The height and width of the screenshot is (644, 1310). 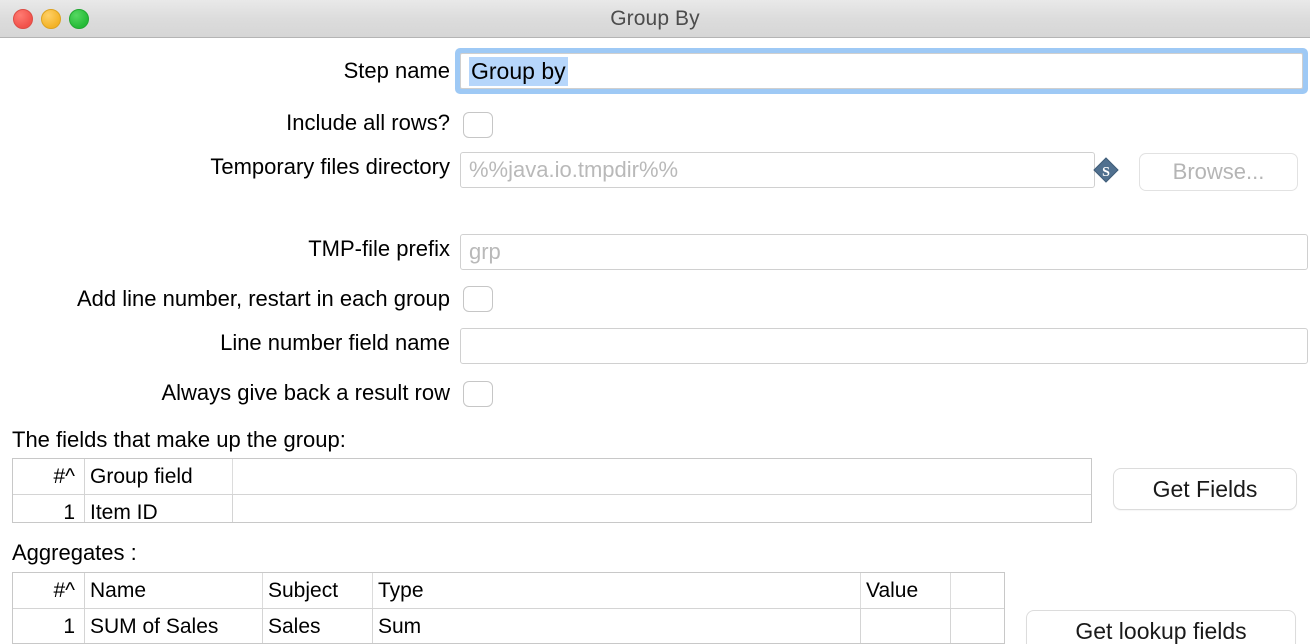 I want to click on aggregates-col-value: Value, so click(x=906, y=590).